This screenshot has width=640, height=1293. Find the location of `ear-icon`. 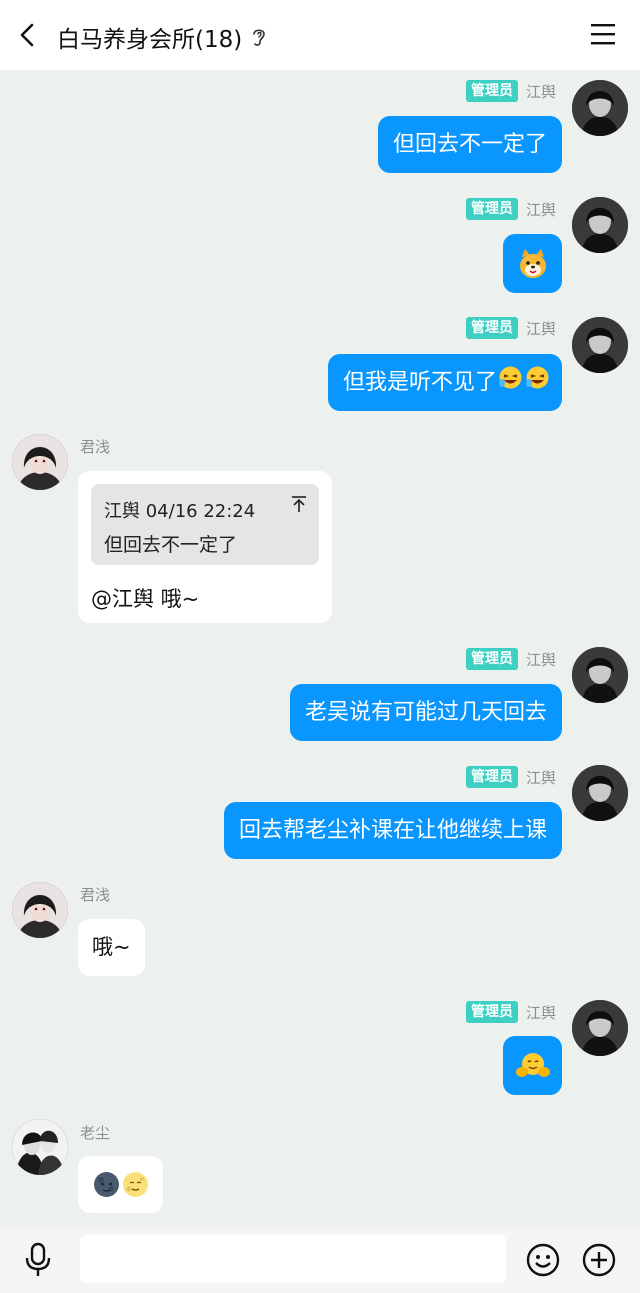

ear-icon is located at coordinates (259, 37).